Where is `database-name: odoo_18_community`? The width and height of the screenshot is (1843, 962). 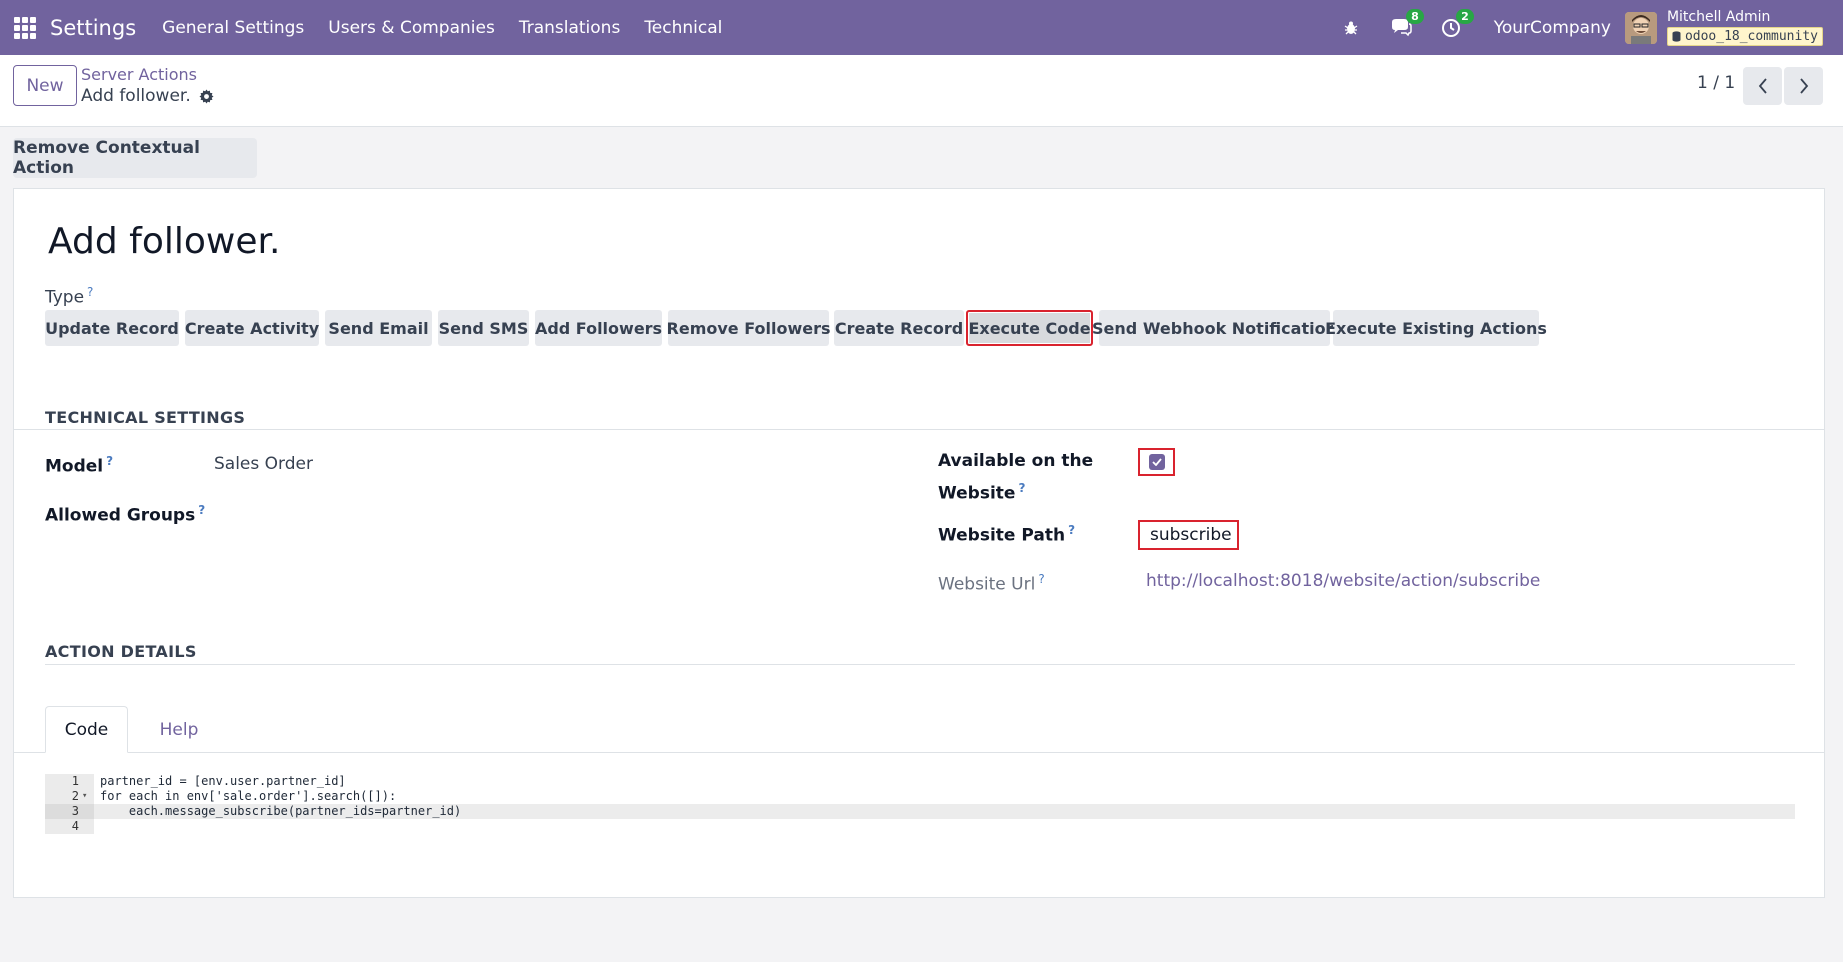 database-name: odoo_18_community is located at coordinates (1751, 36).